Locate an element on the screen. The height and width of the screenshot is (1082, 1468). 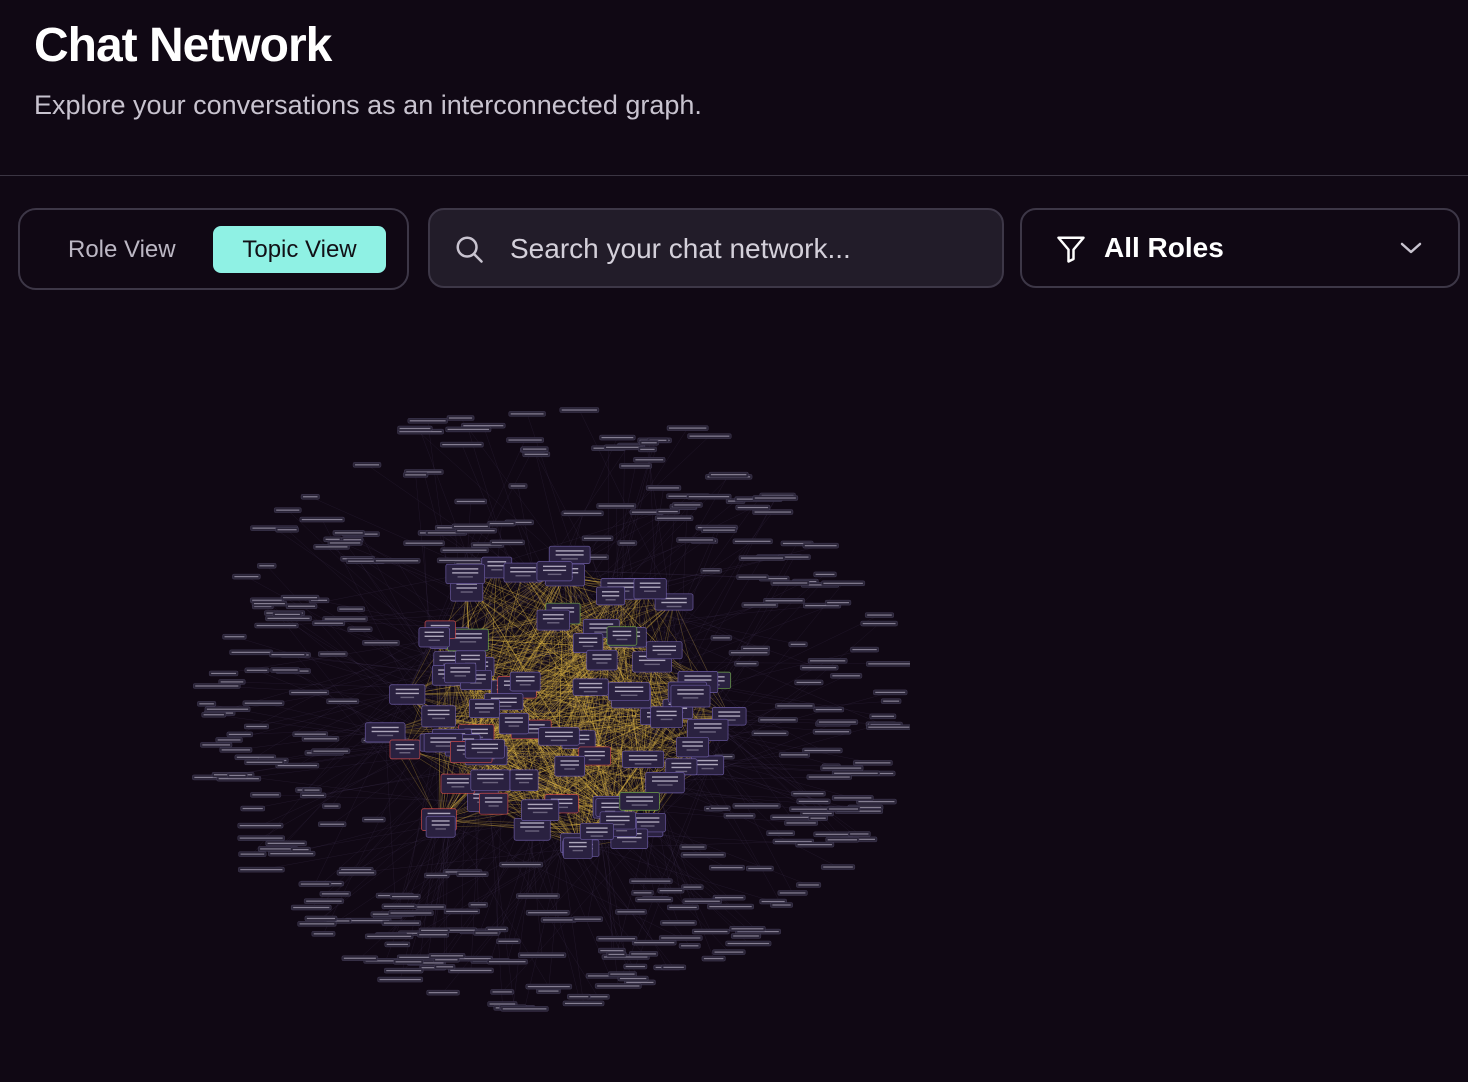
topic-view-button: Topic View is located at coordinates (299, 249).